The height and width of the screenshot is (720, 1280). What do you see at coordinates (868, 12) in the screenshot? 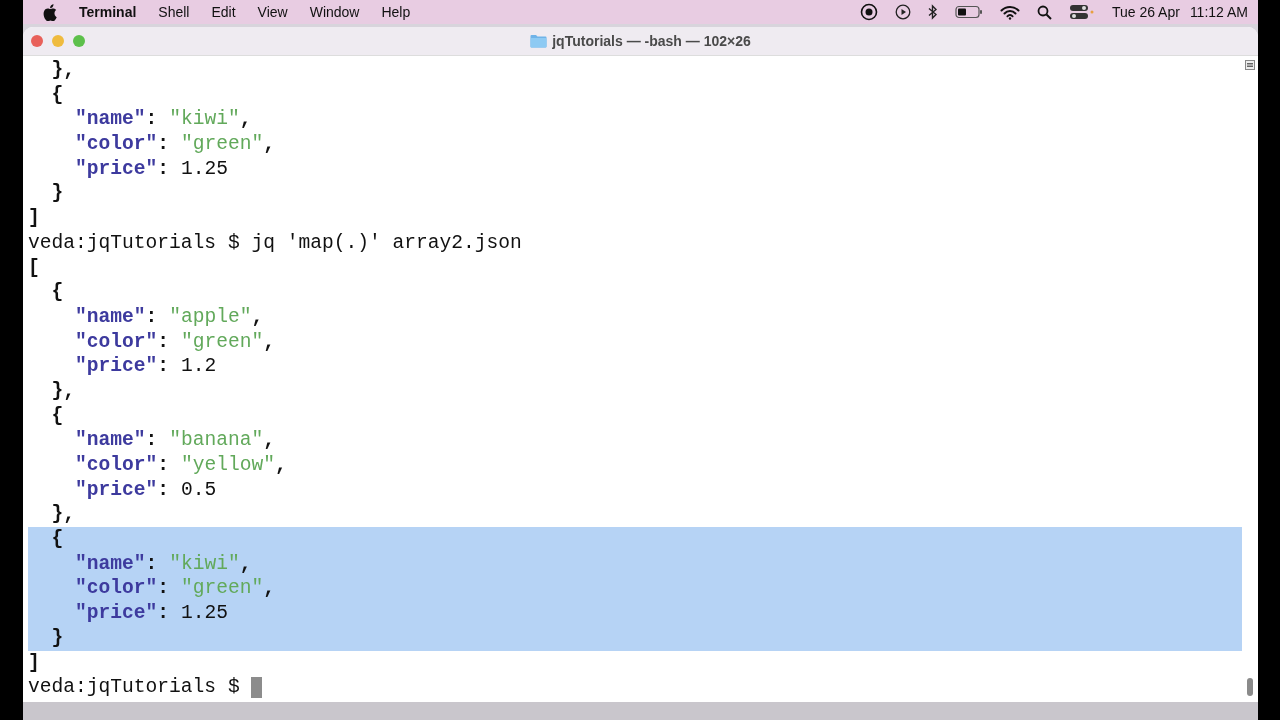
I see `record-icon` at bounding box center [868, 12].